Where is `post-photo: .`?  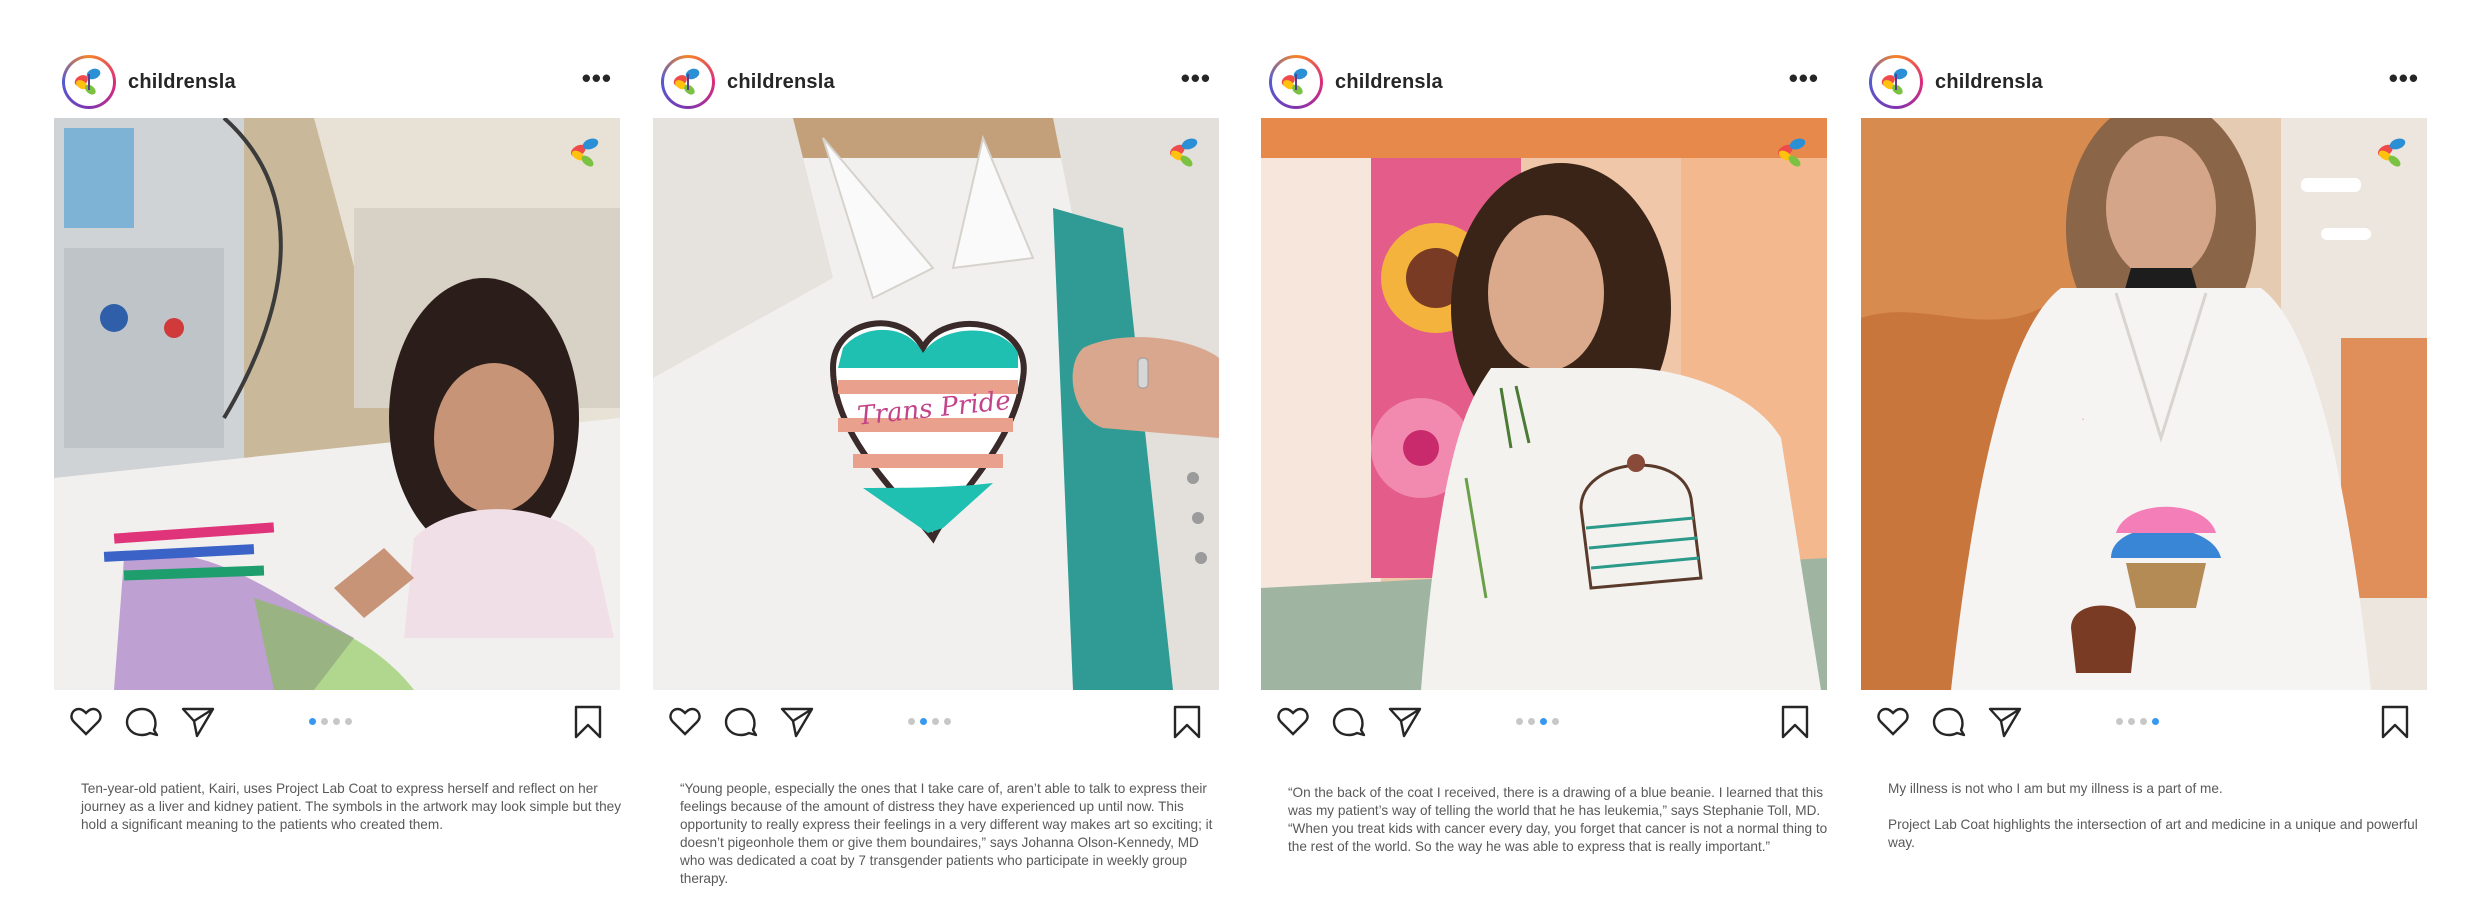
post-photo: . is located at coordinates (2144, 404).